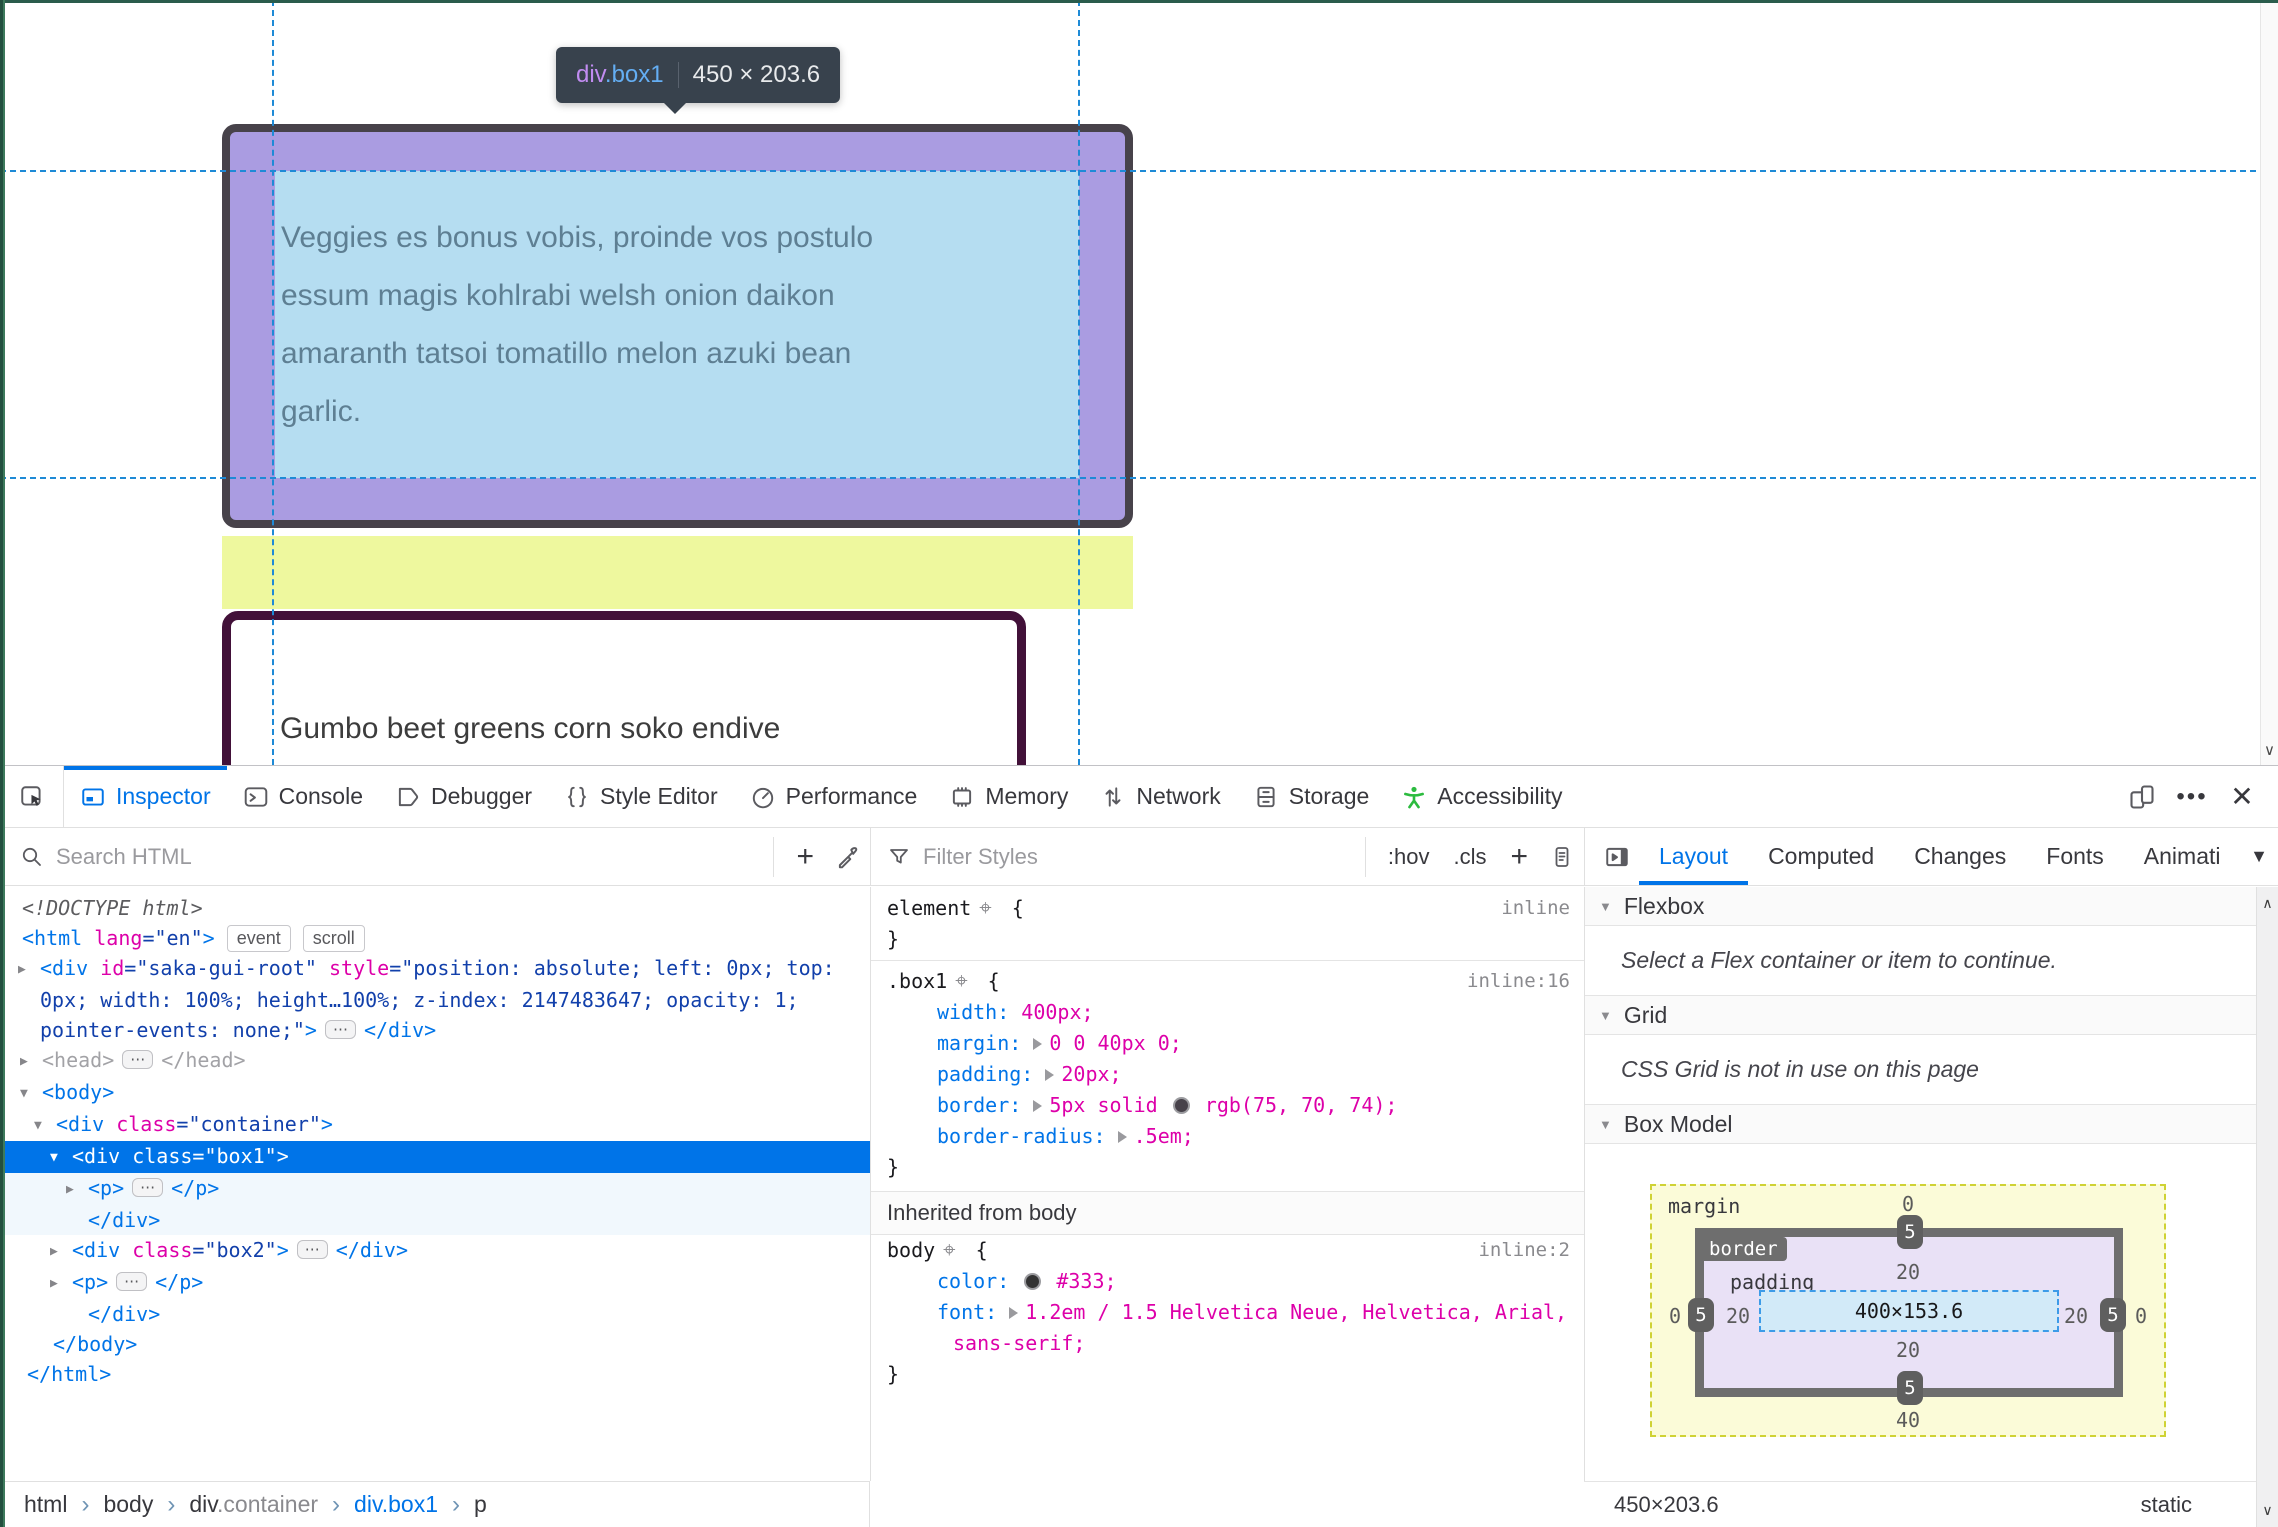  Describe the element at coordinates (1227, 1043) in the screenshot. I see `css-rule-line: margin: 0 0 40px 0;` at that location.